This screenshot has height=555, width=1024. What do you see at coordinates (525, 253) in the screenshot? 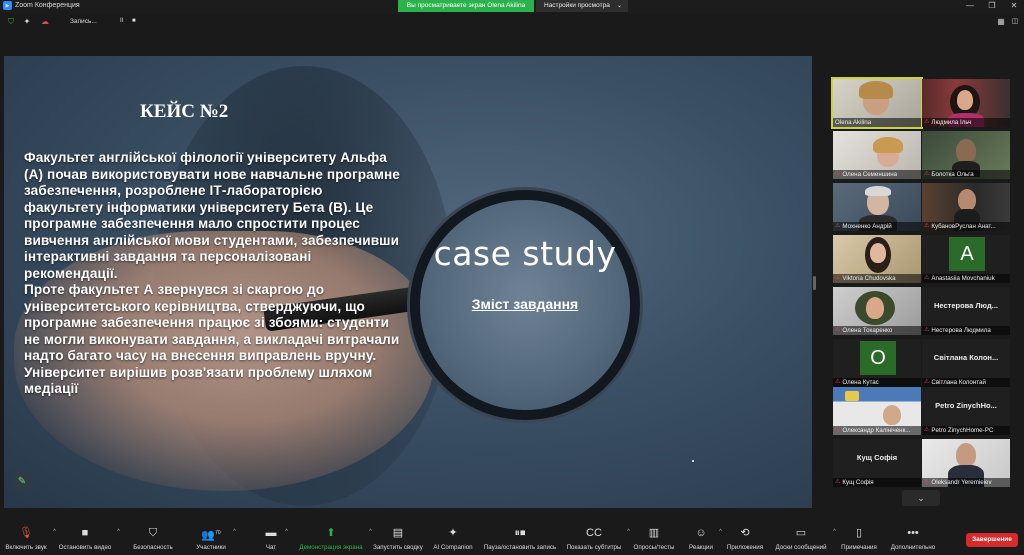
I see `case-study-text: case study` at bounding box center [525, 253].